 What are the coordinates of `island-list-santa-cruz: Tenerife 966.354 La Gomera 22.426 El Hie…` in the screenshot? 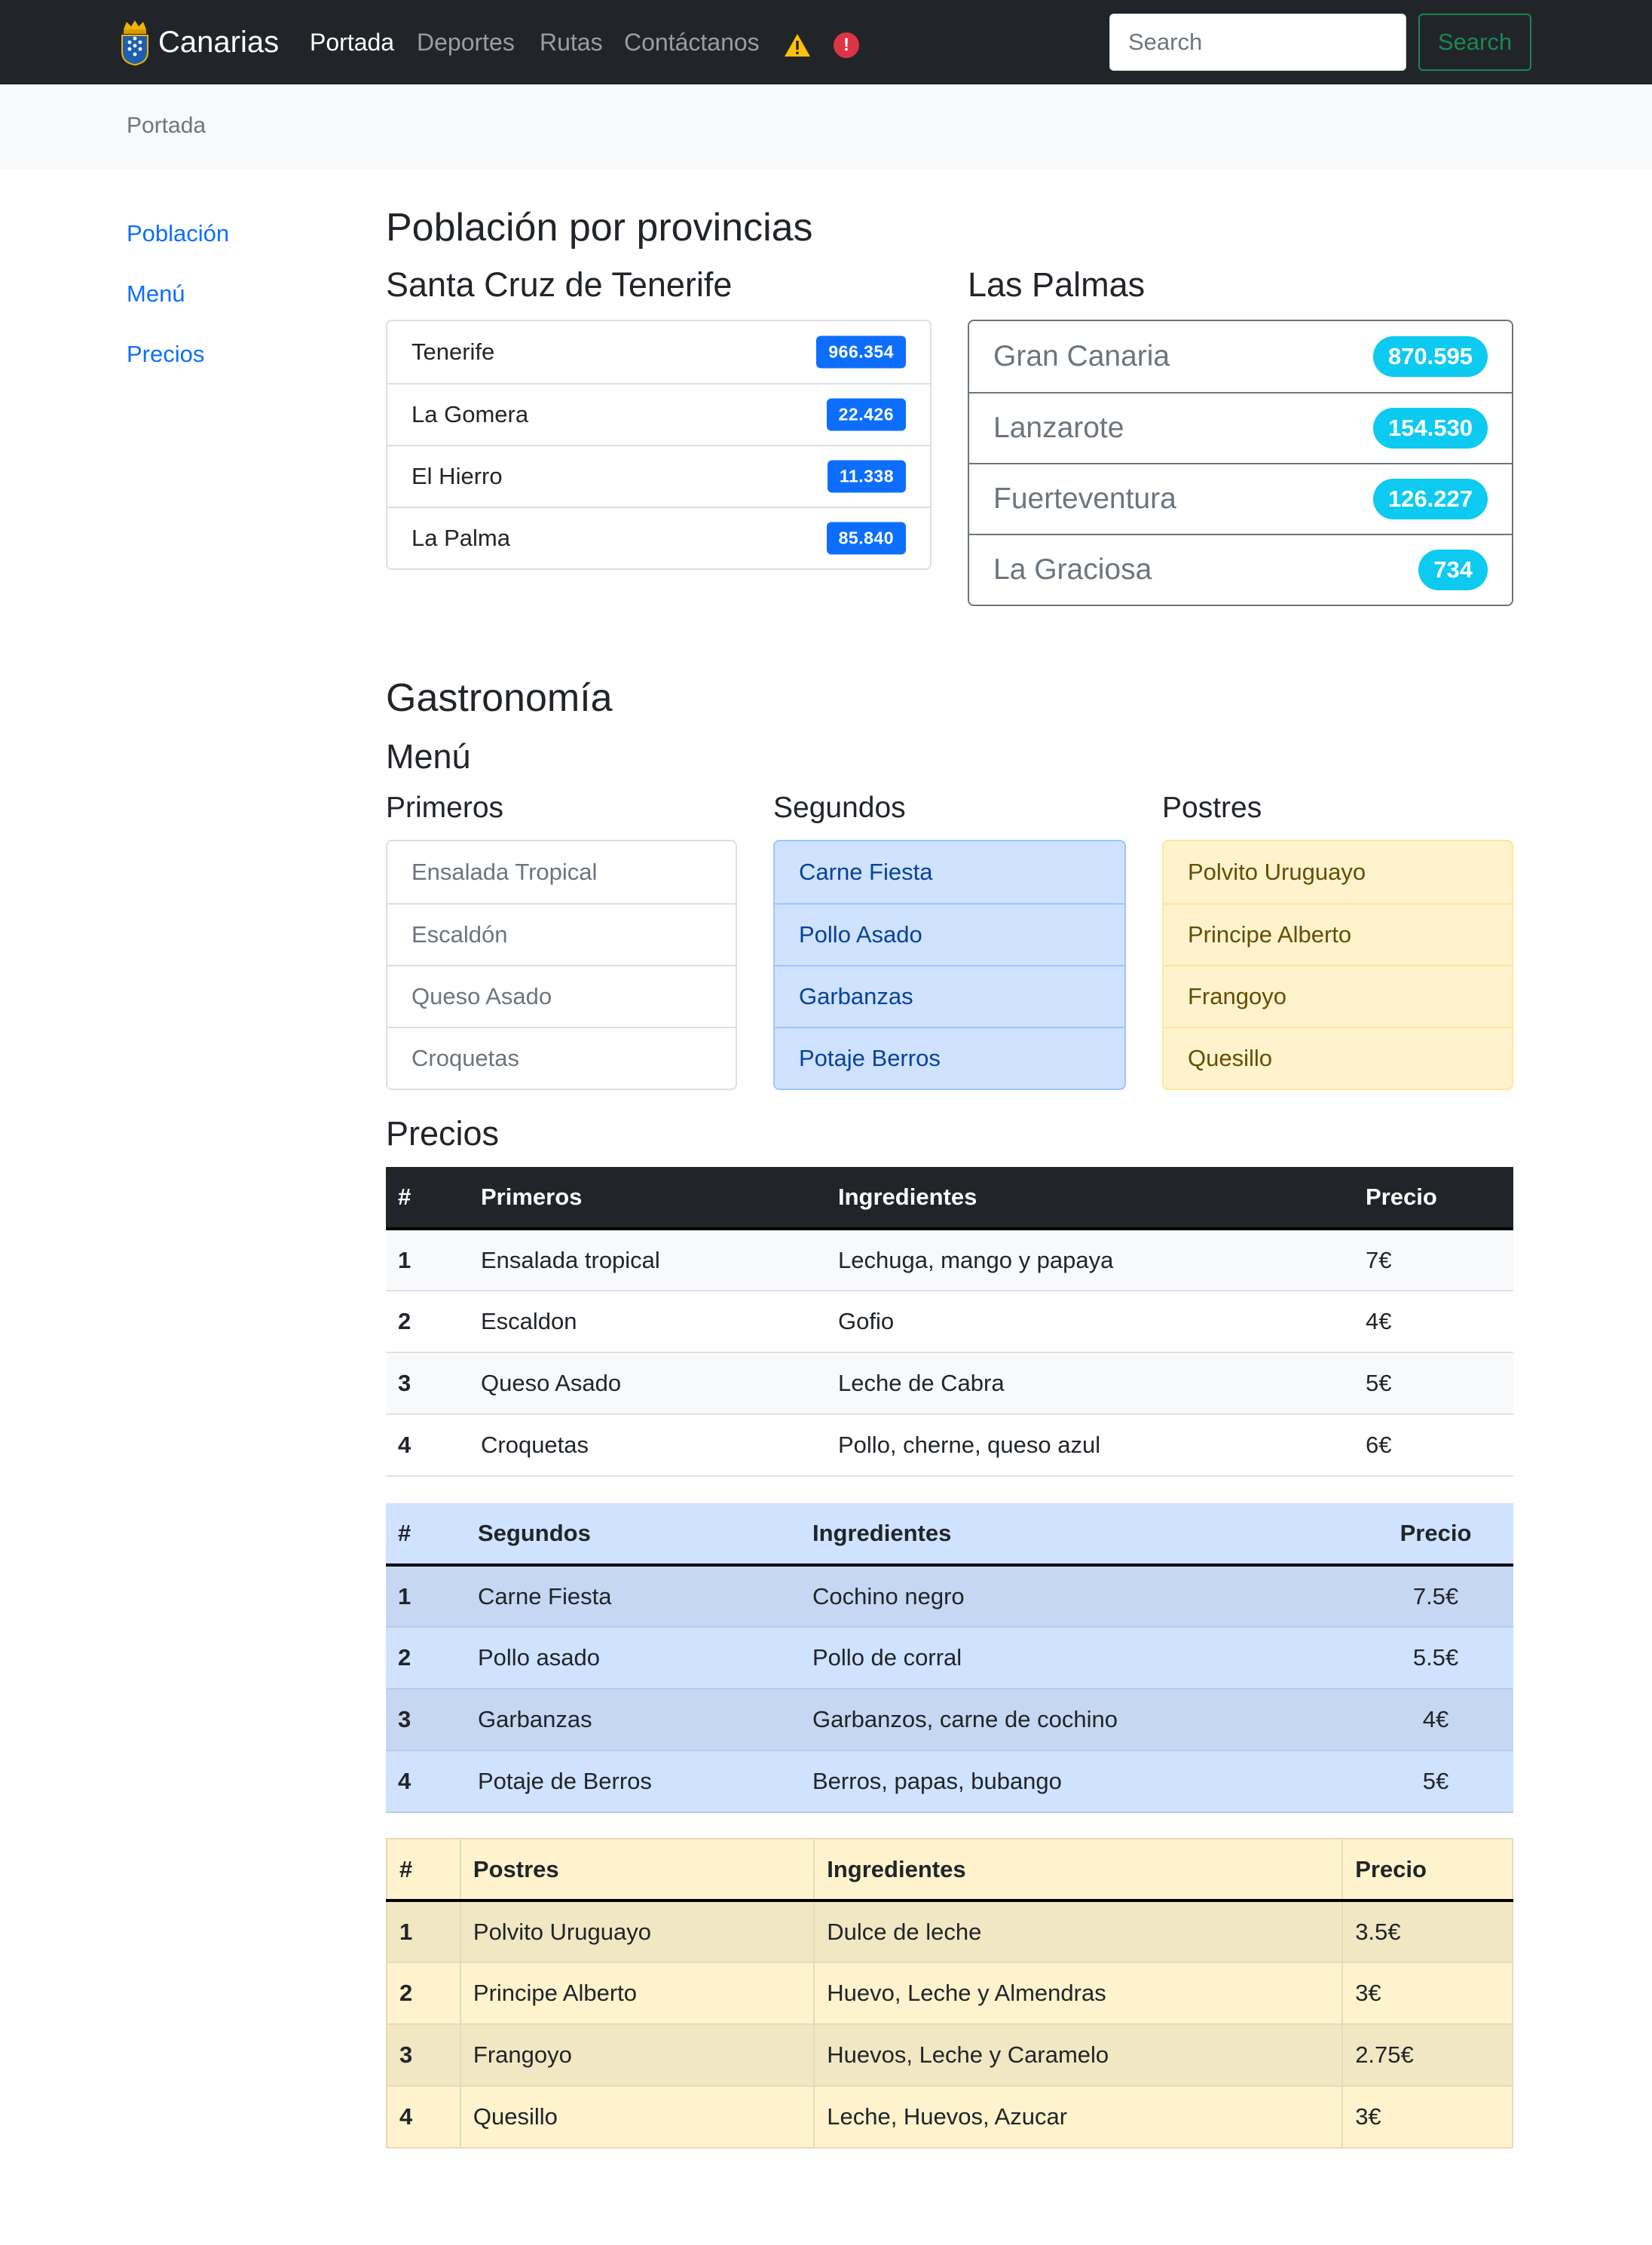 It's located at (659, 445).